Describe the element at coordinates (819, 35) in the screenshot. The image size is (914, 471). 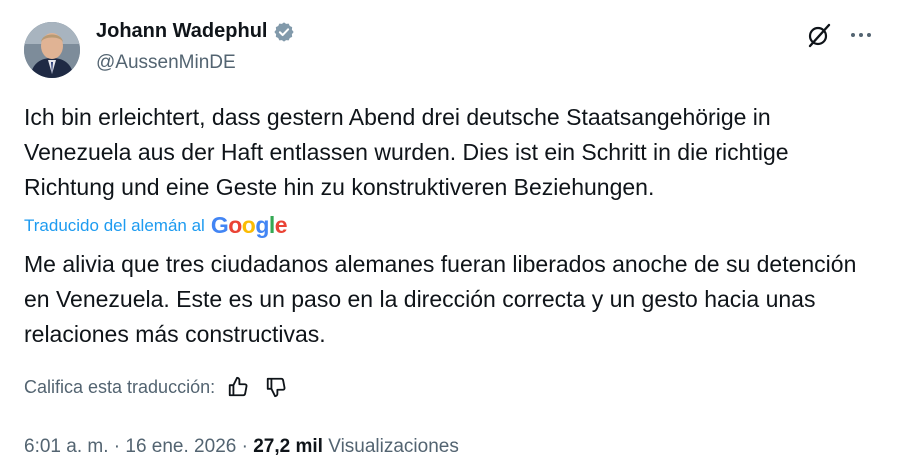
I see `grok-icon` at that location.